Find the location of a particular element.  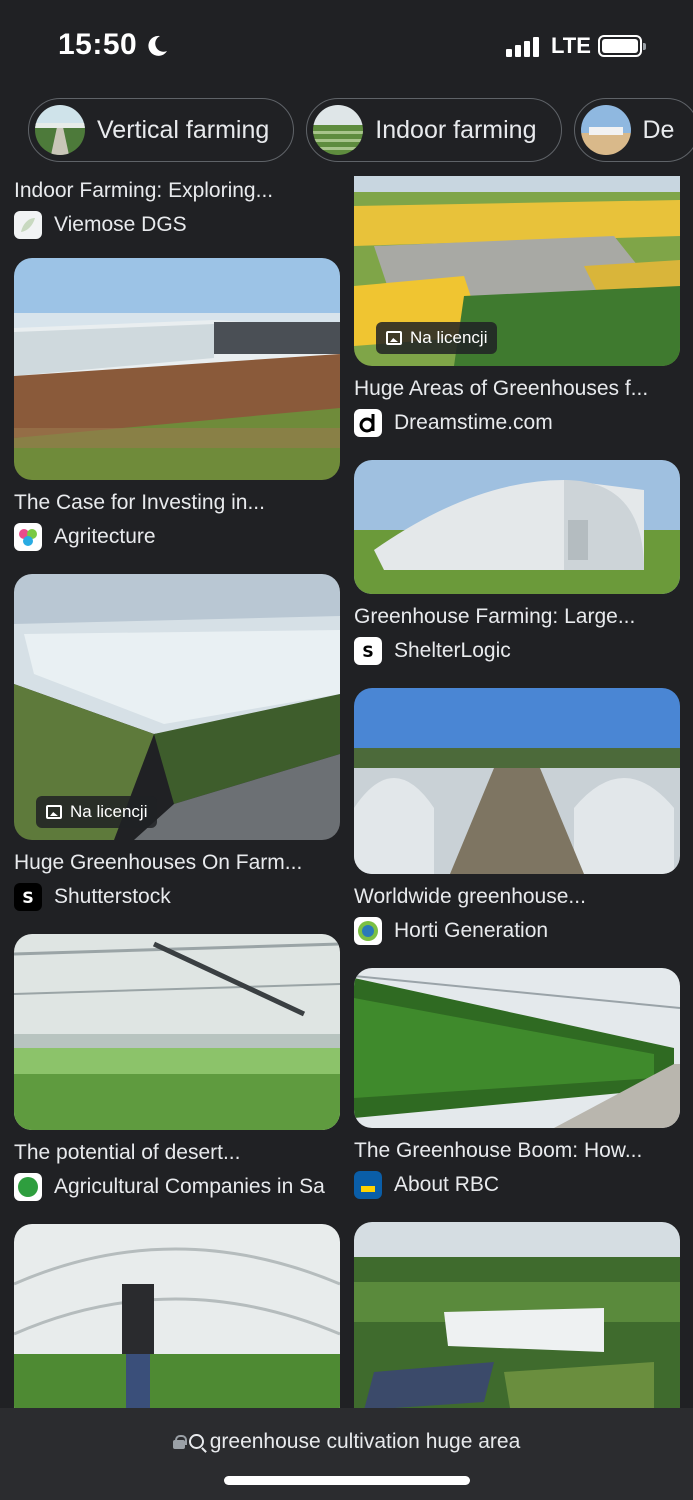

chip-label: De is located at coordinates (658, 129).